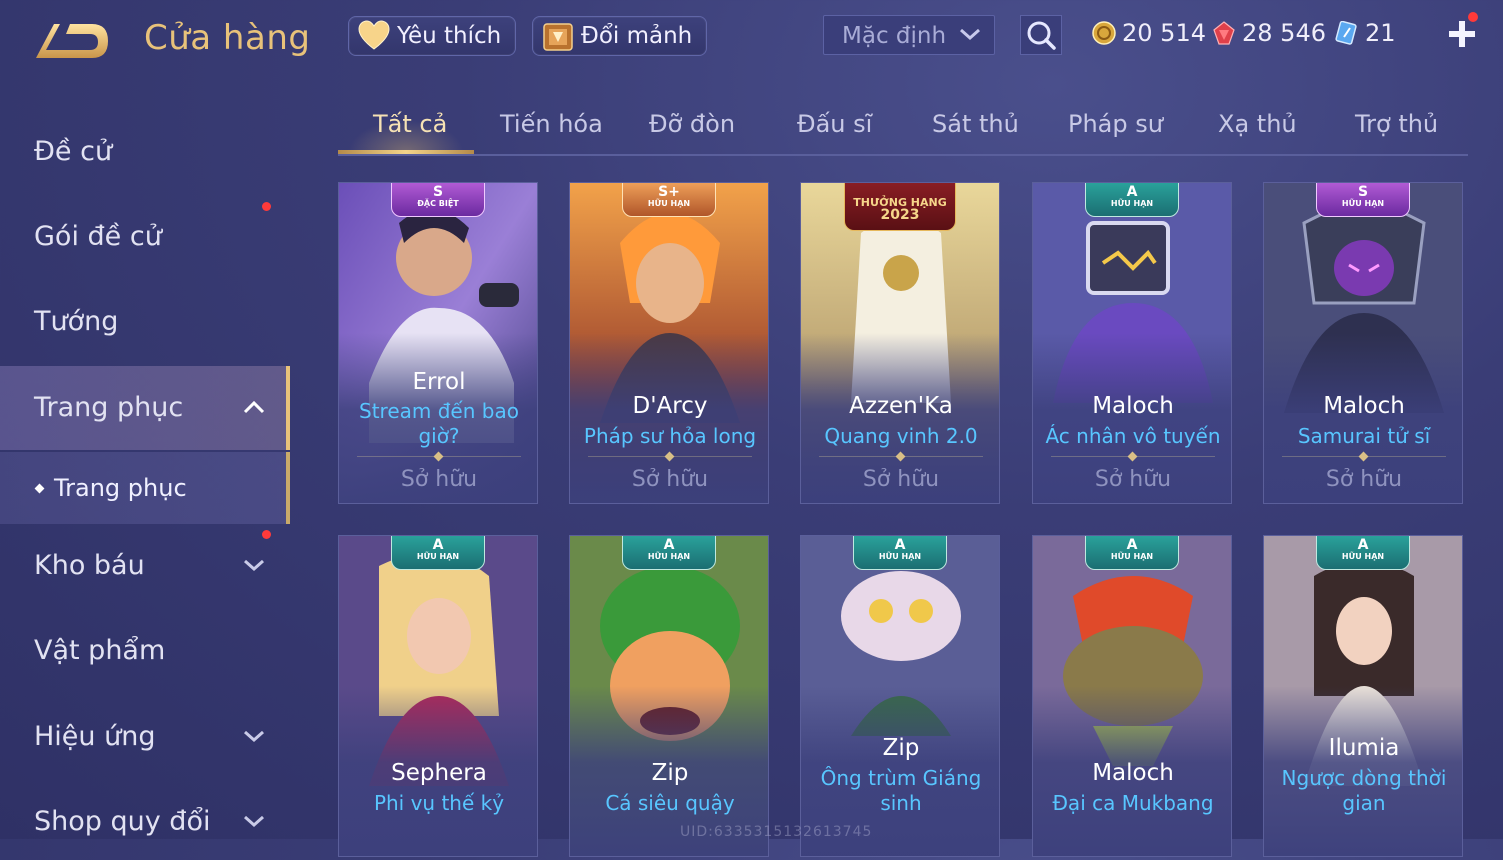 This screenshot has width=1503, height=860. Describe the element at coordinates (670, 436) in the screenshot. I see `skin-name: Pháp sư hỏa long` at that location.